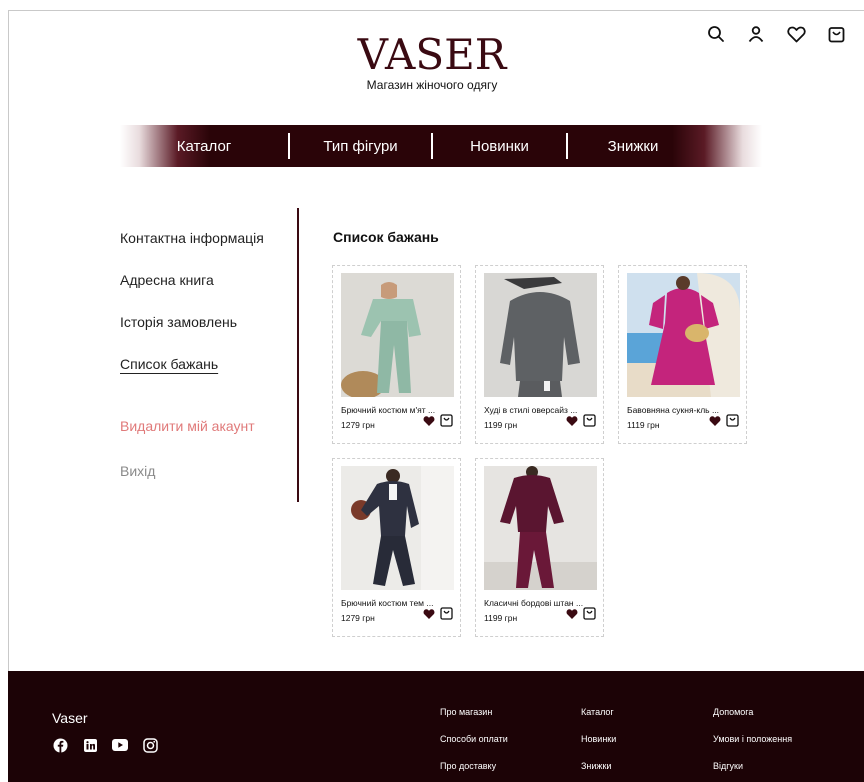 This screenshot has height=782, width=864. Describe the element at coordinates (90, 745) in the screenshot. I see `linkedin-icon` at that location.